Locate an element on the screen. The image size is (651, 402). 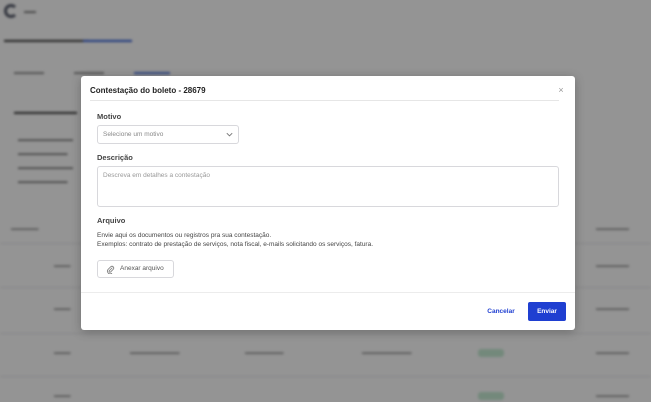
close-button: × is located at coordinates (561, 90).